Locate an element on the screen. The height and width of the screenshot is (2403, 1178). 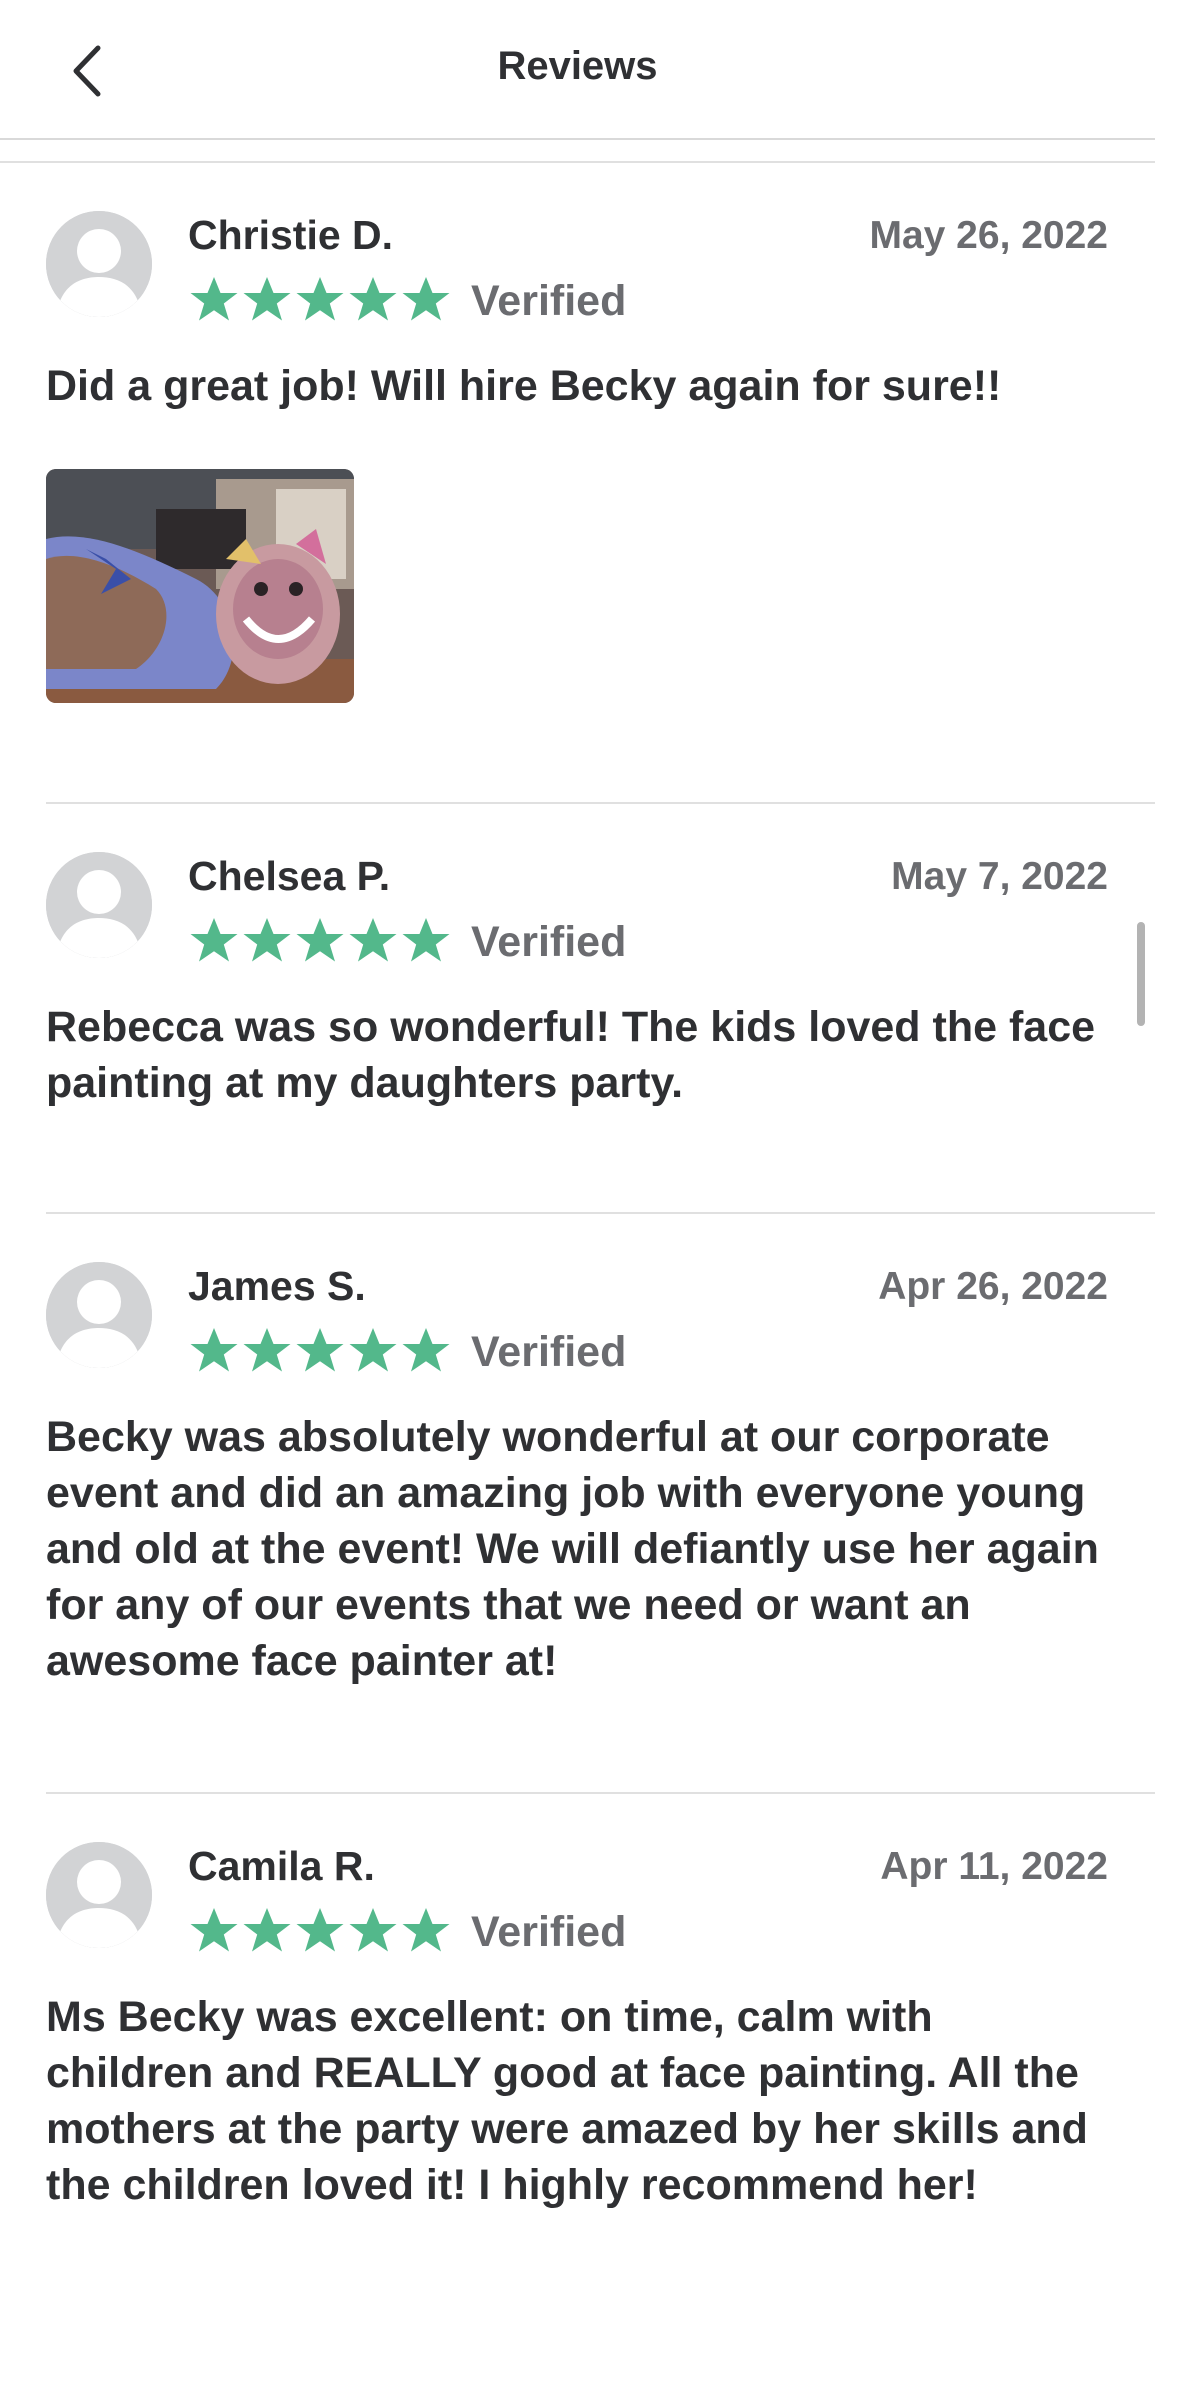
review-date: Apr 26, 2022 is located at coordinates (993, 1286).